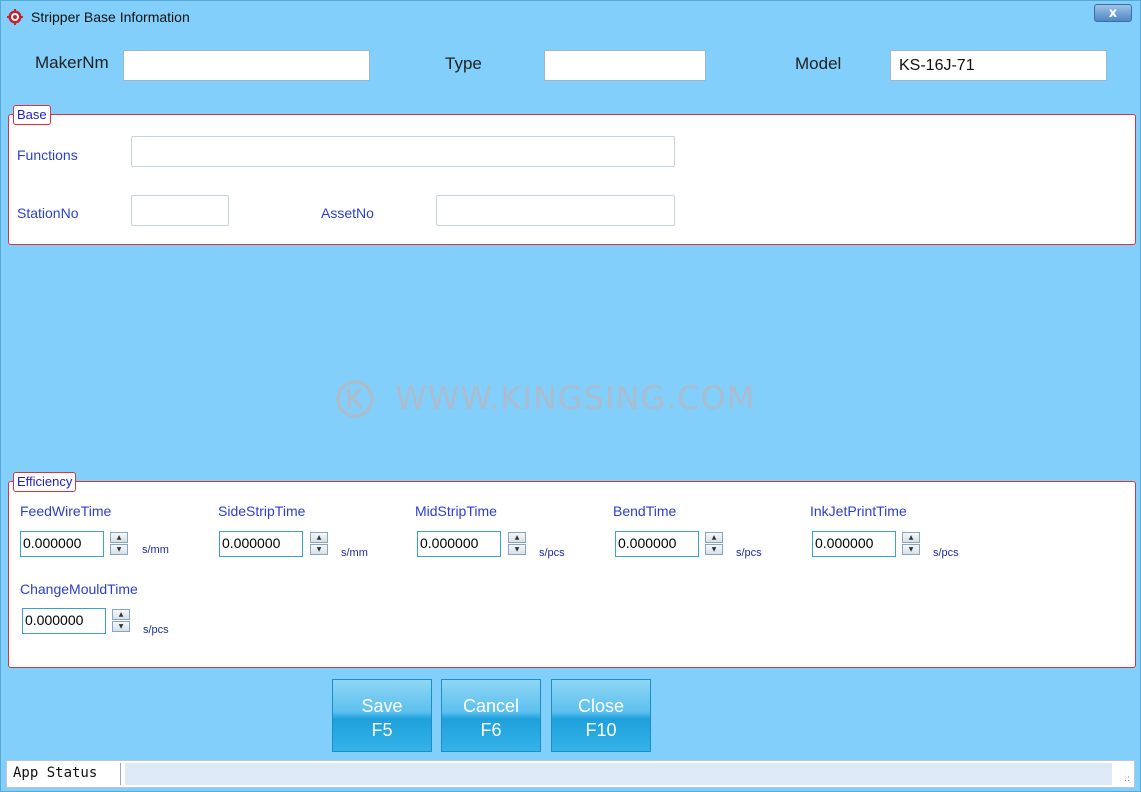  I want to click on cancel-button: Cancel F6, so click(491, 715).